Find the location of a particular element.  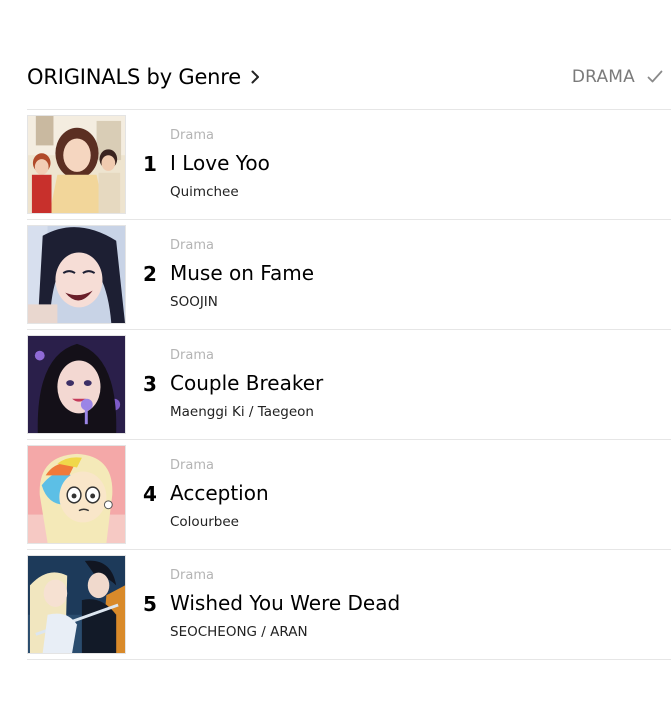

series-title: I Love Yoo is located at coordinates (220, 163).